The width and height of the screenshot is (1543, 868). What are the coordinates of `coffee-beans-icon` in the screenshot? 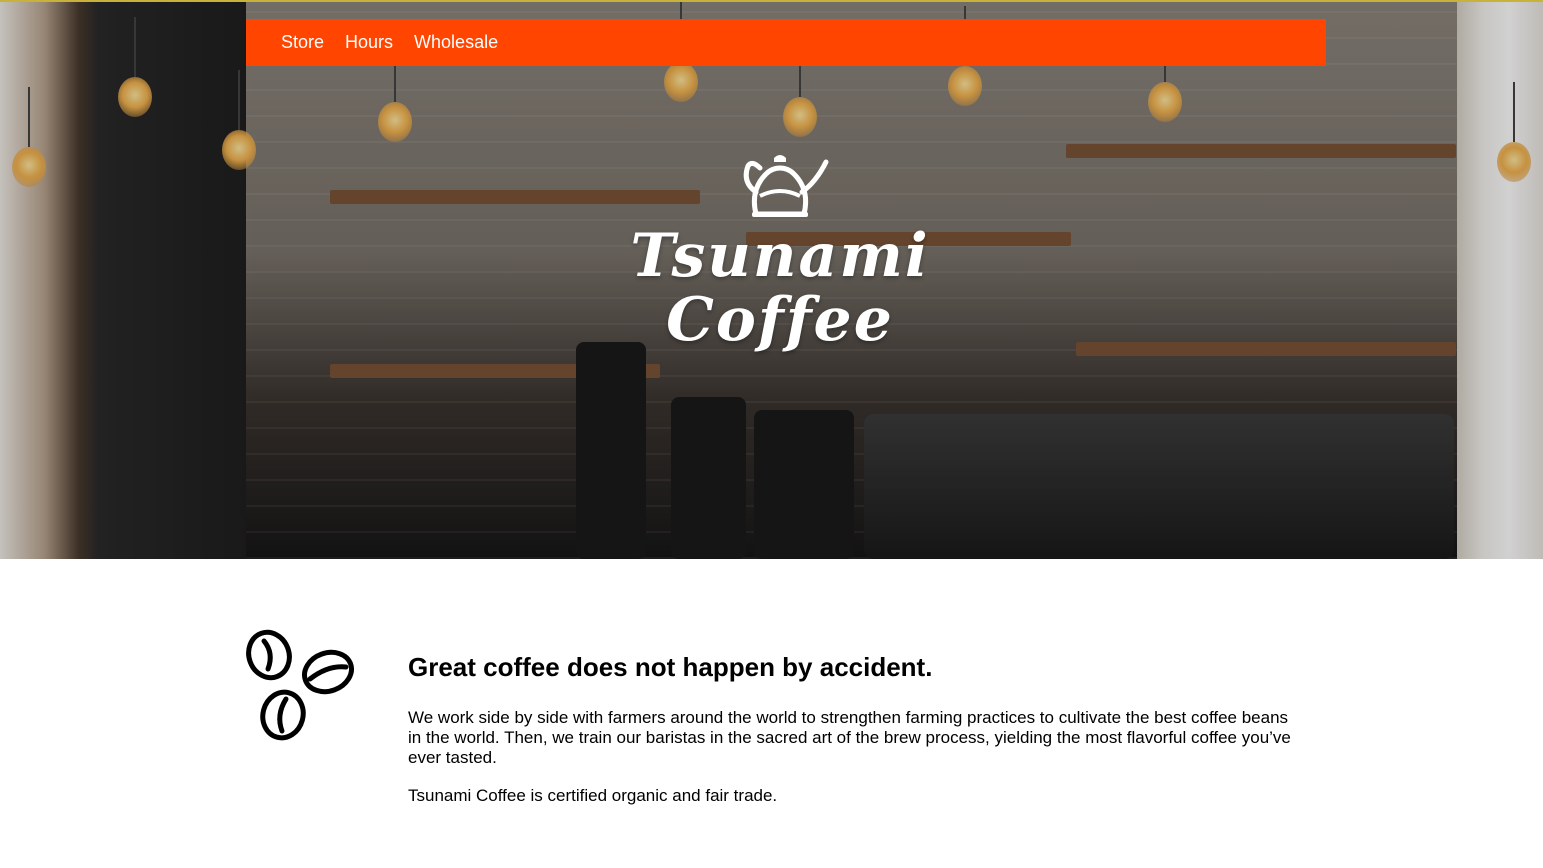 It's located at (300, 685).